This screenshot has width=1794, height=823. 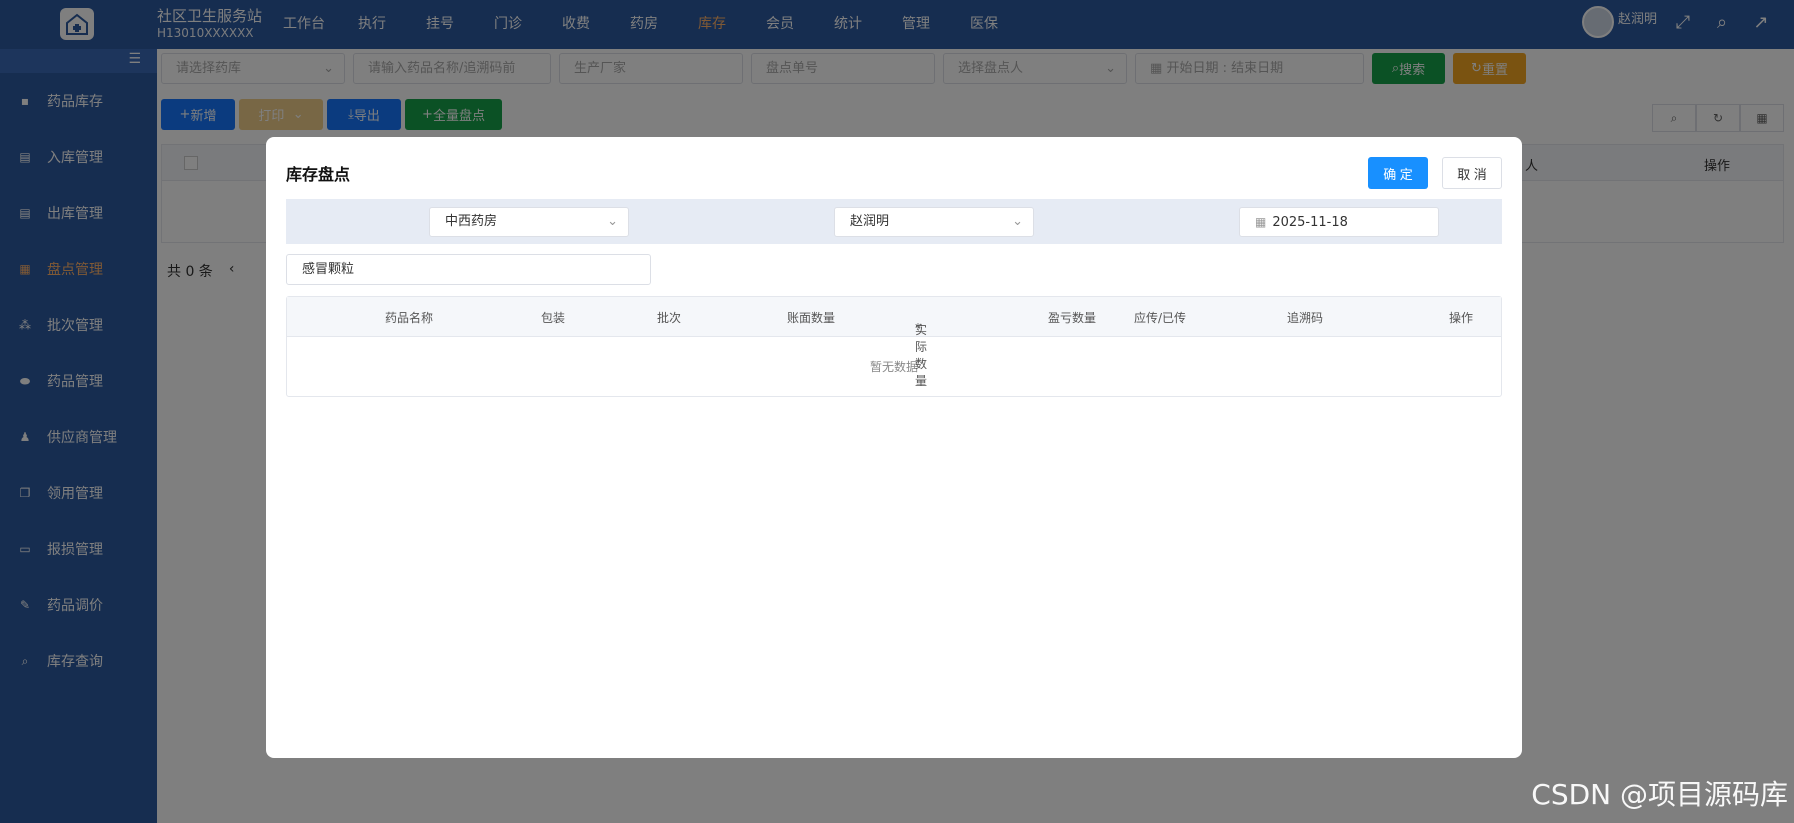 I want to click on confirm-button: 确 定, so click(x=1398, y=173).